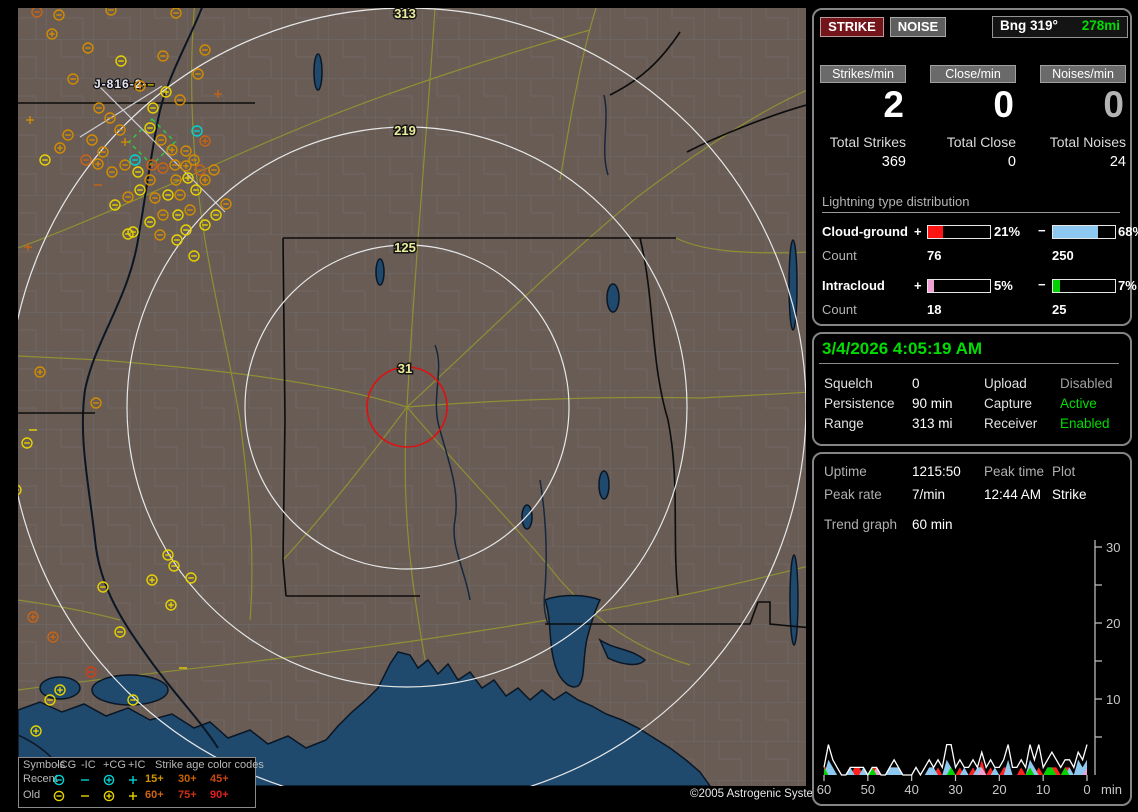  What do you see at coordinates (824, 789) in the screenshot?
I see `trend-xtick: 60` at bounding box center [824, 789].